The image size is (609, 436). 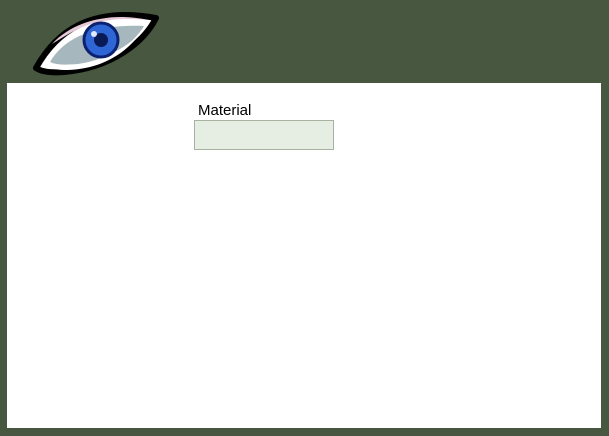 What do you see at coordinates (264, 135) in the screenshot?
I see `material-input` at bounding box center [264, 135].